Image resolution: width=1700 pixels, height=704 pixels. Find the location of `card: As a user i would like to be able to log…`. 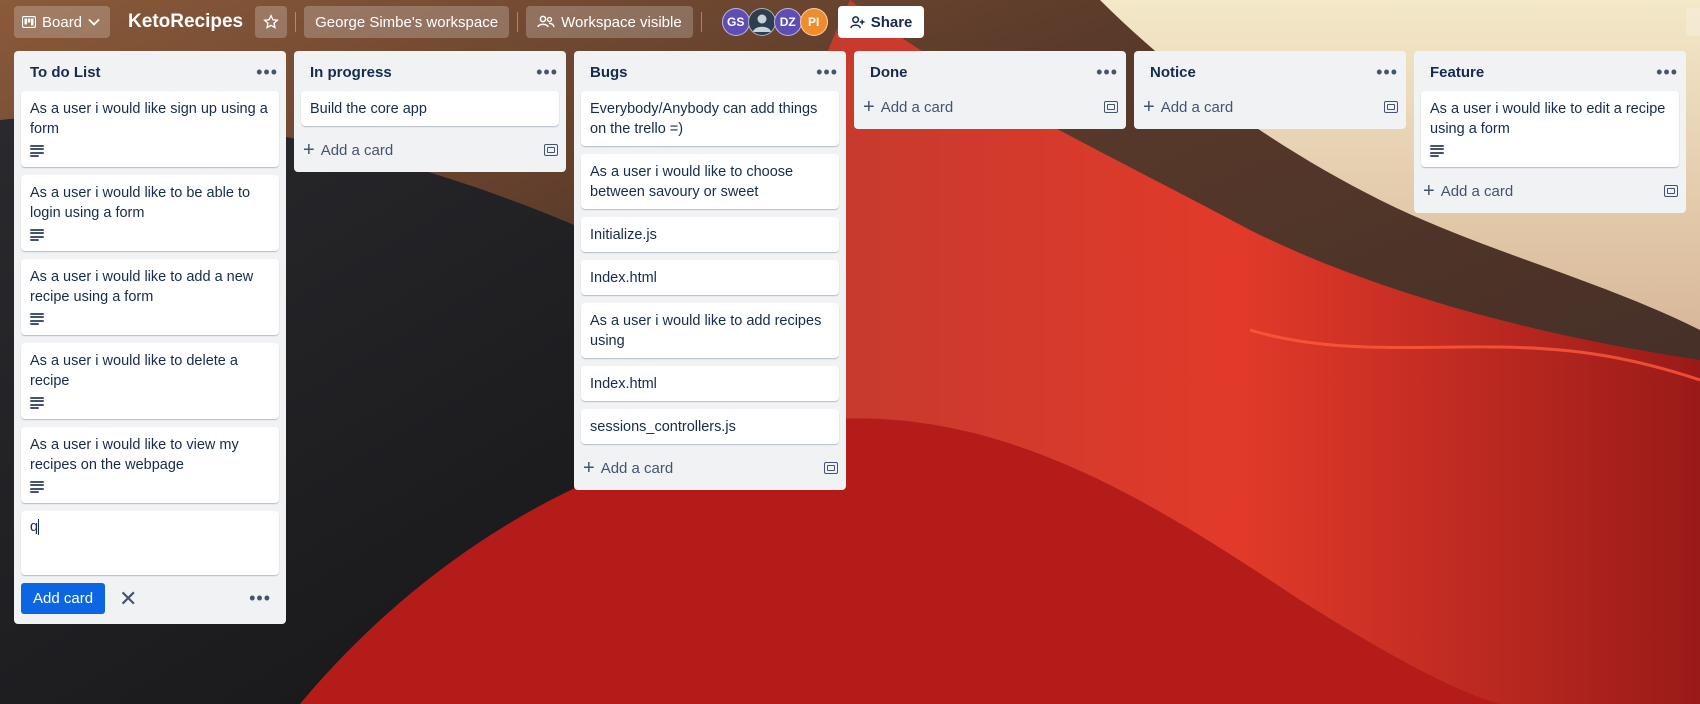

card: As a user i would like to be able to log… is located at coordinates (150, 213).